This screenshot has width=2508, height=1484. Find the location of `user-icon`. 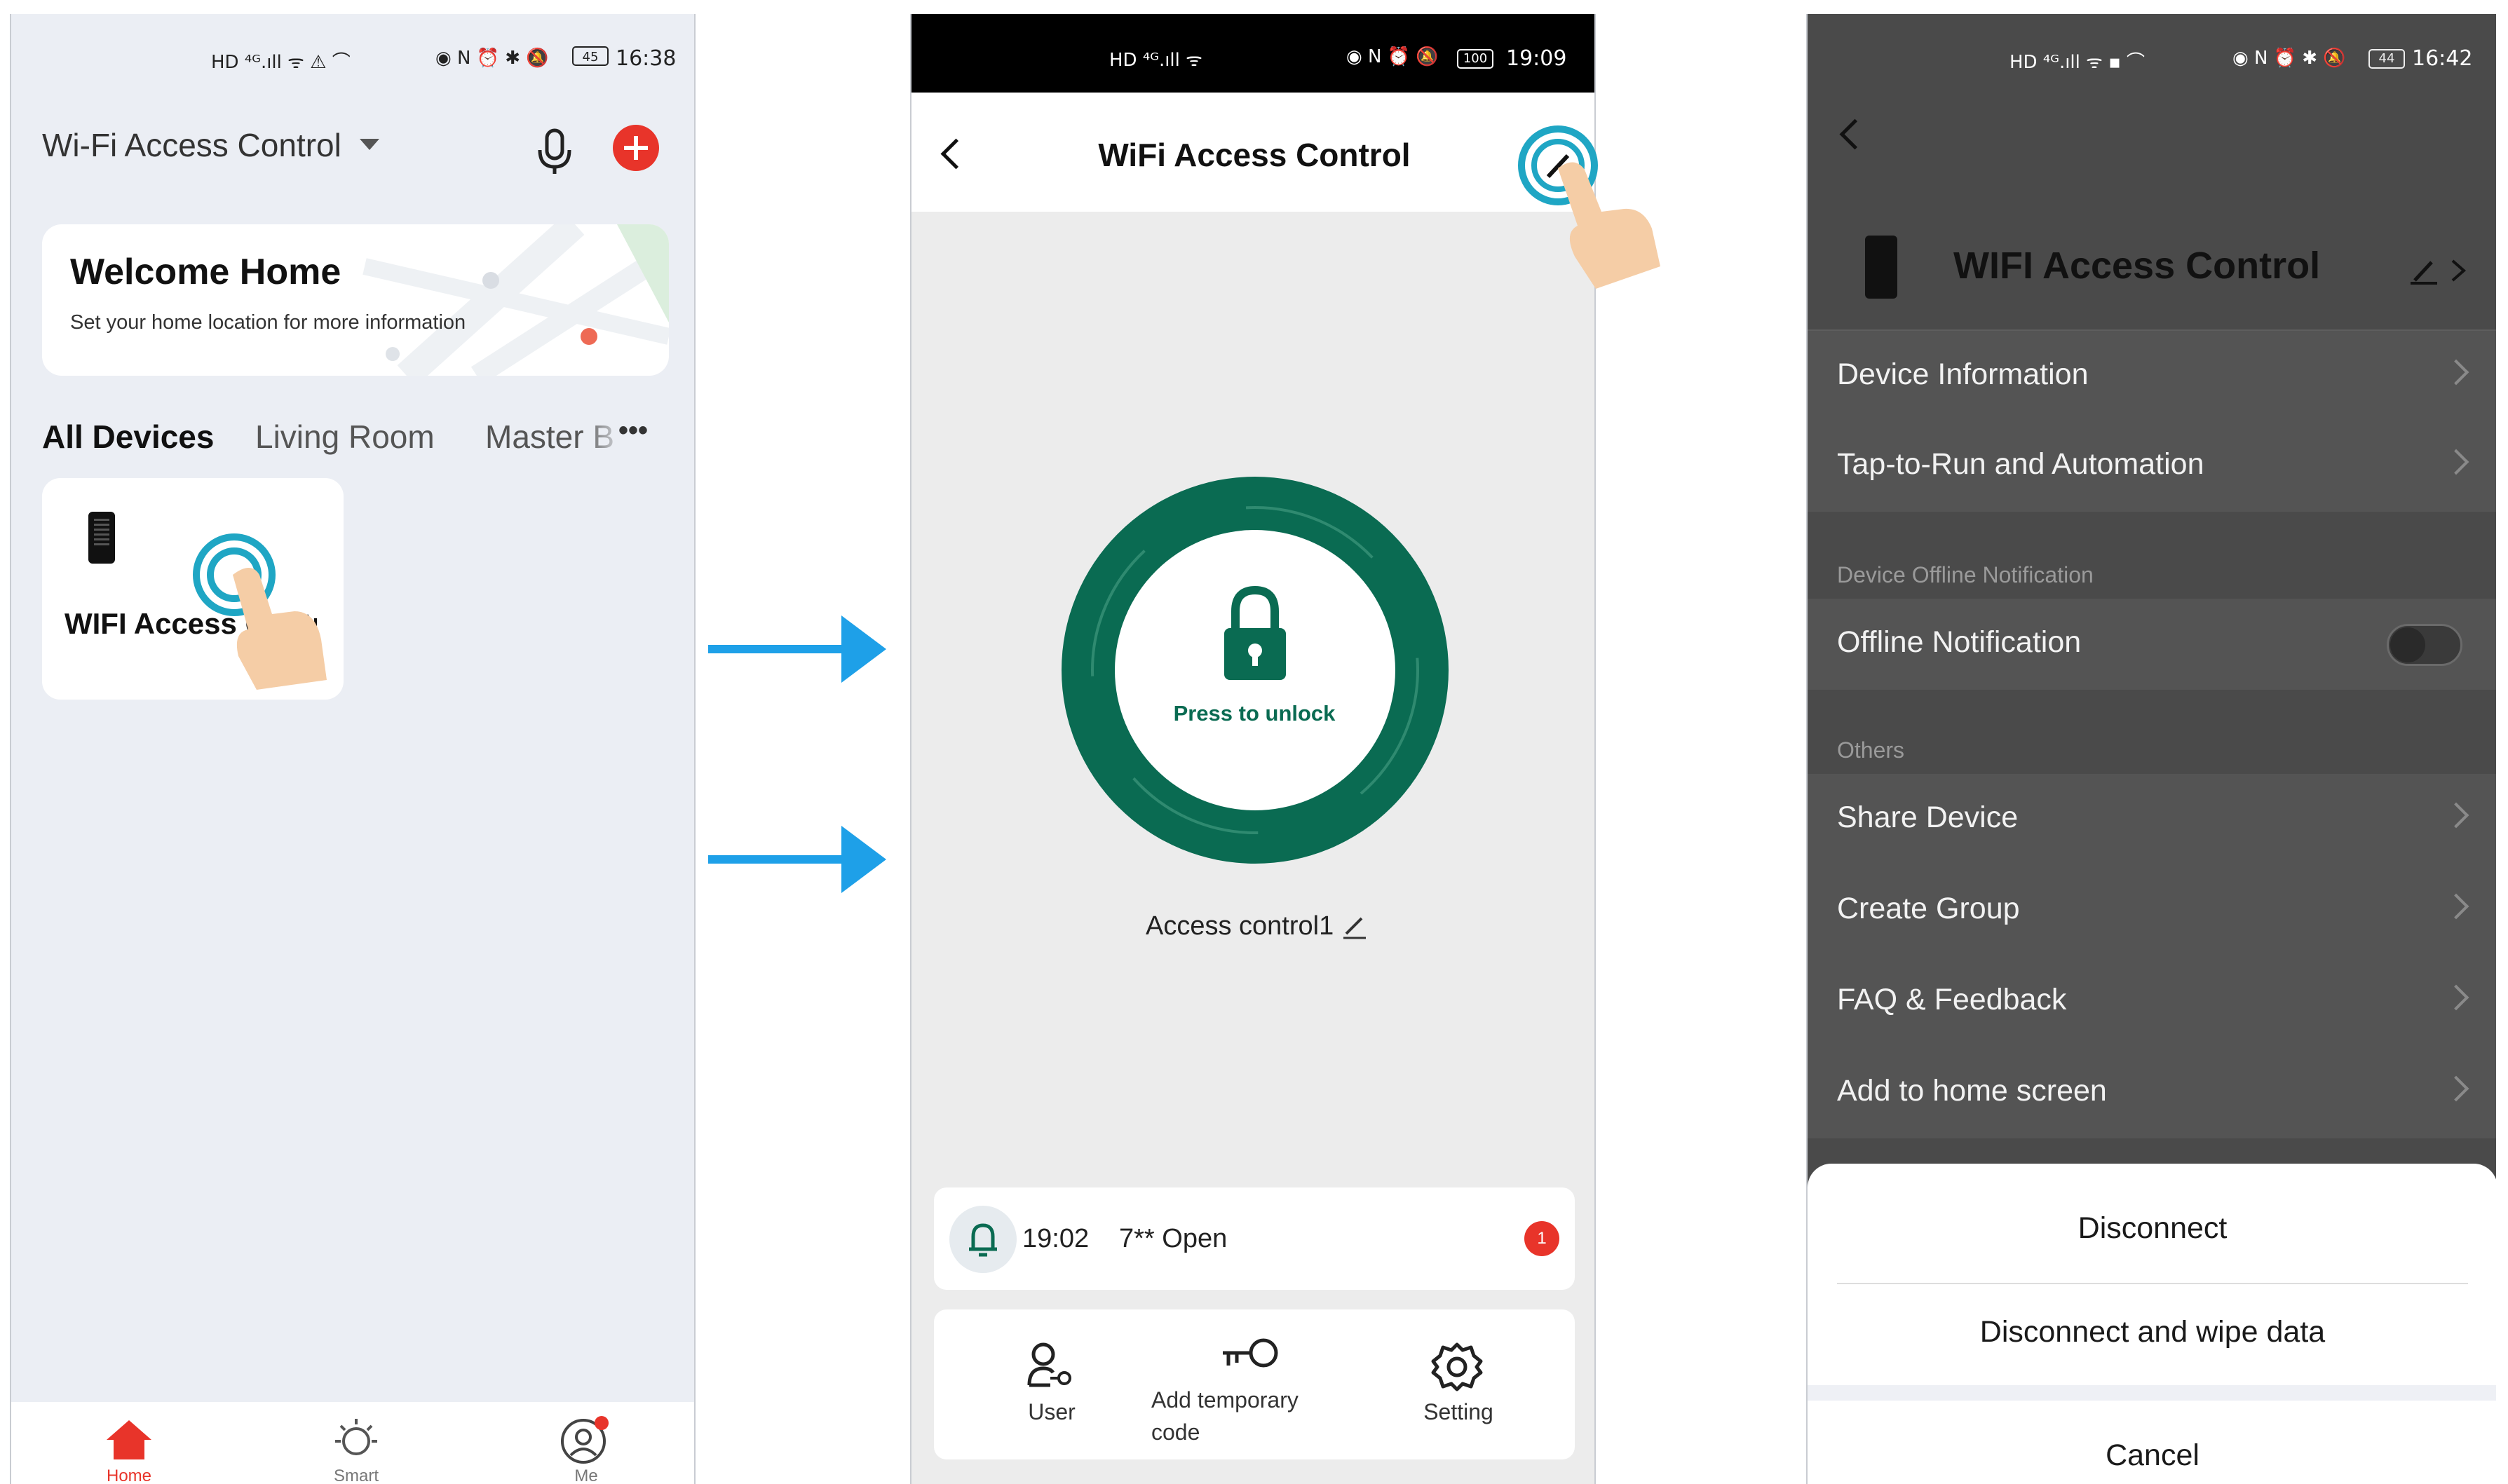

user-icon is located at coordinates (1051, 1366).